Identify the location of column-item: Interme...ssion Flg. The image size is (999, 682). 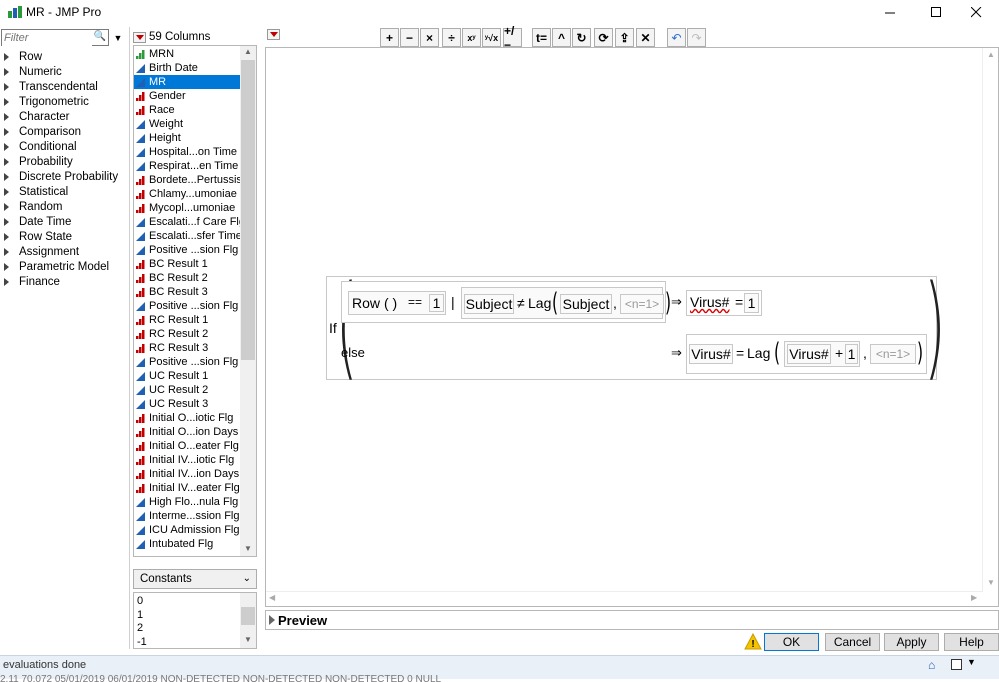
(187, 516).